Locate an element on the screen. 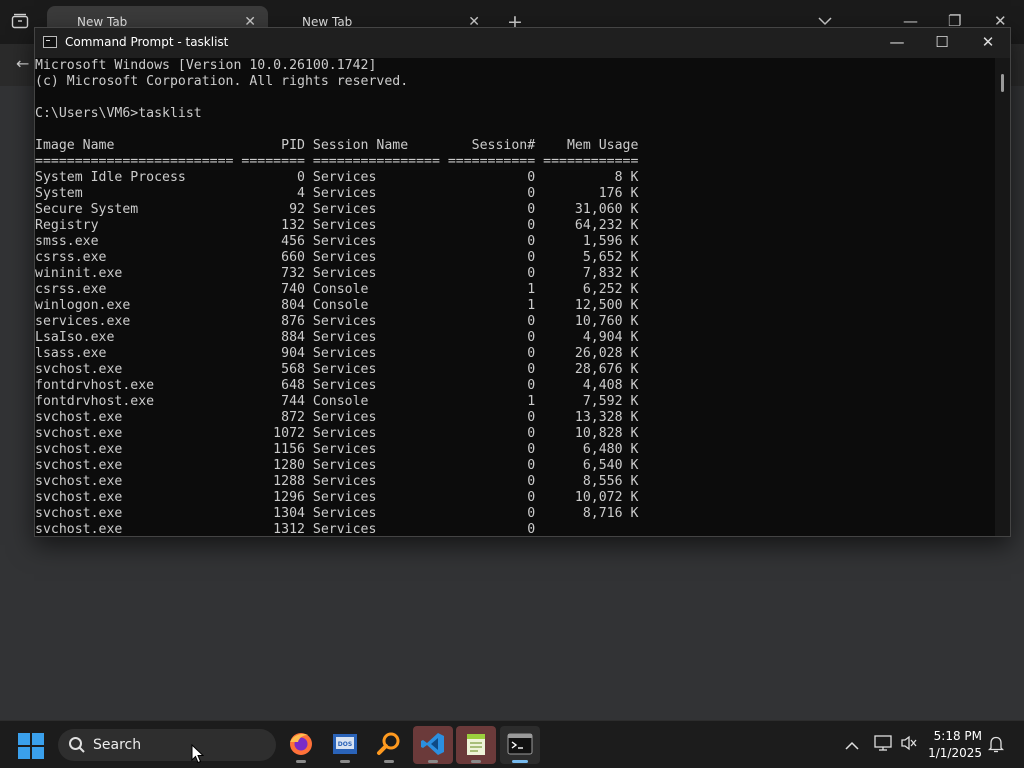  taskbar-app-firefox is located at coordinates (301, 745).